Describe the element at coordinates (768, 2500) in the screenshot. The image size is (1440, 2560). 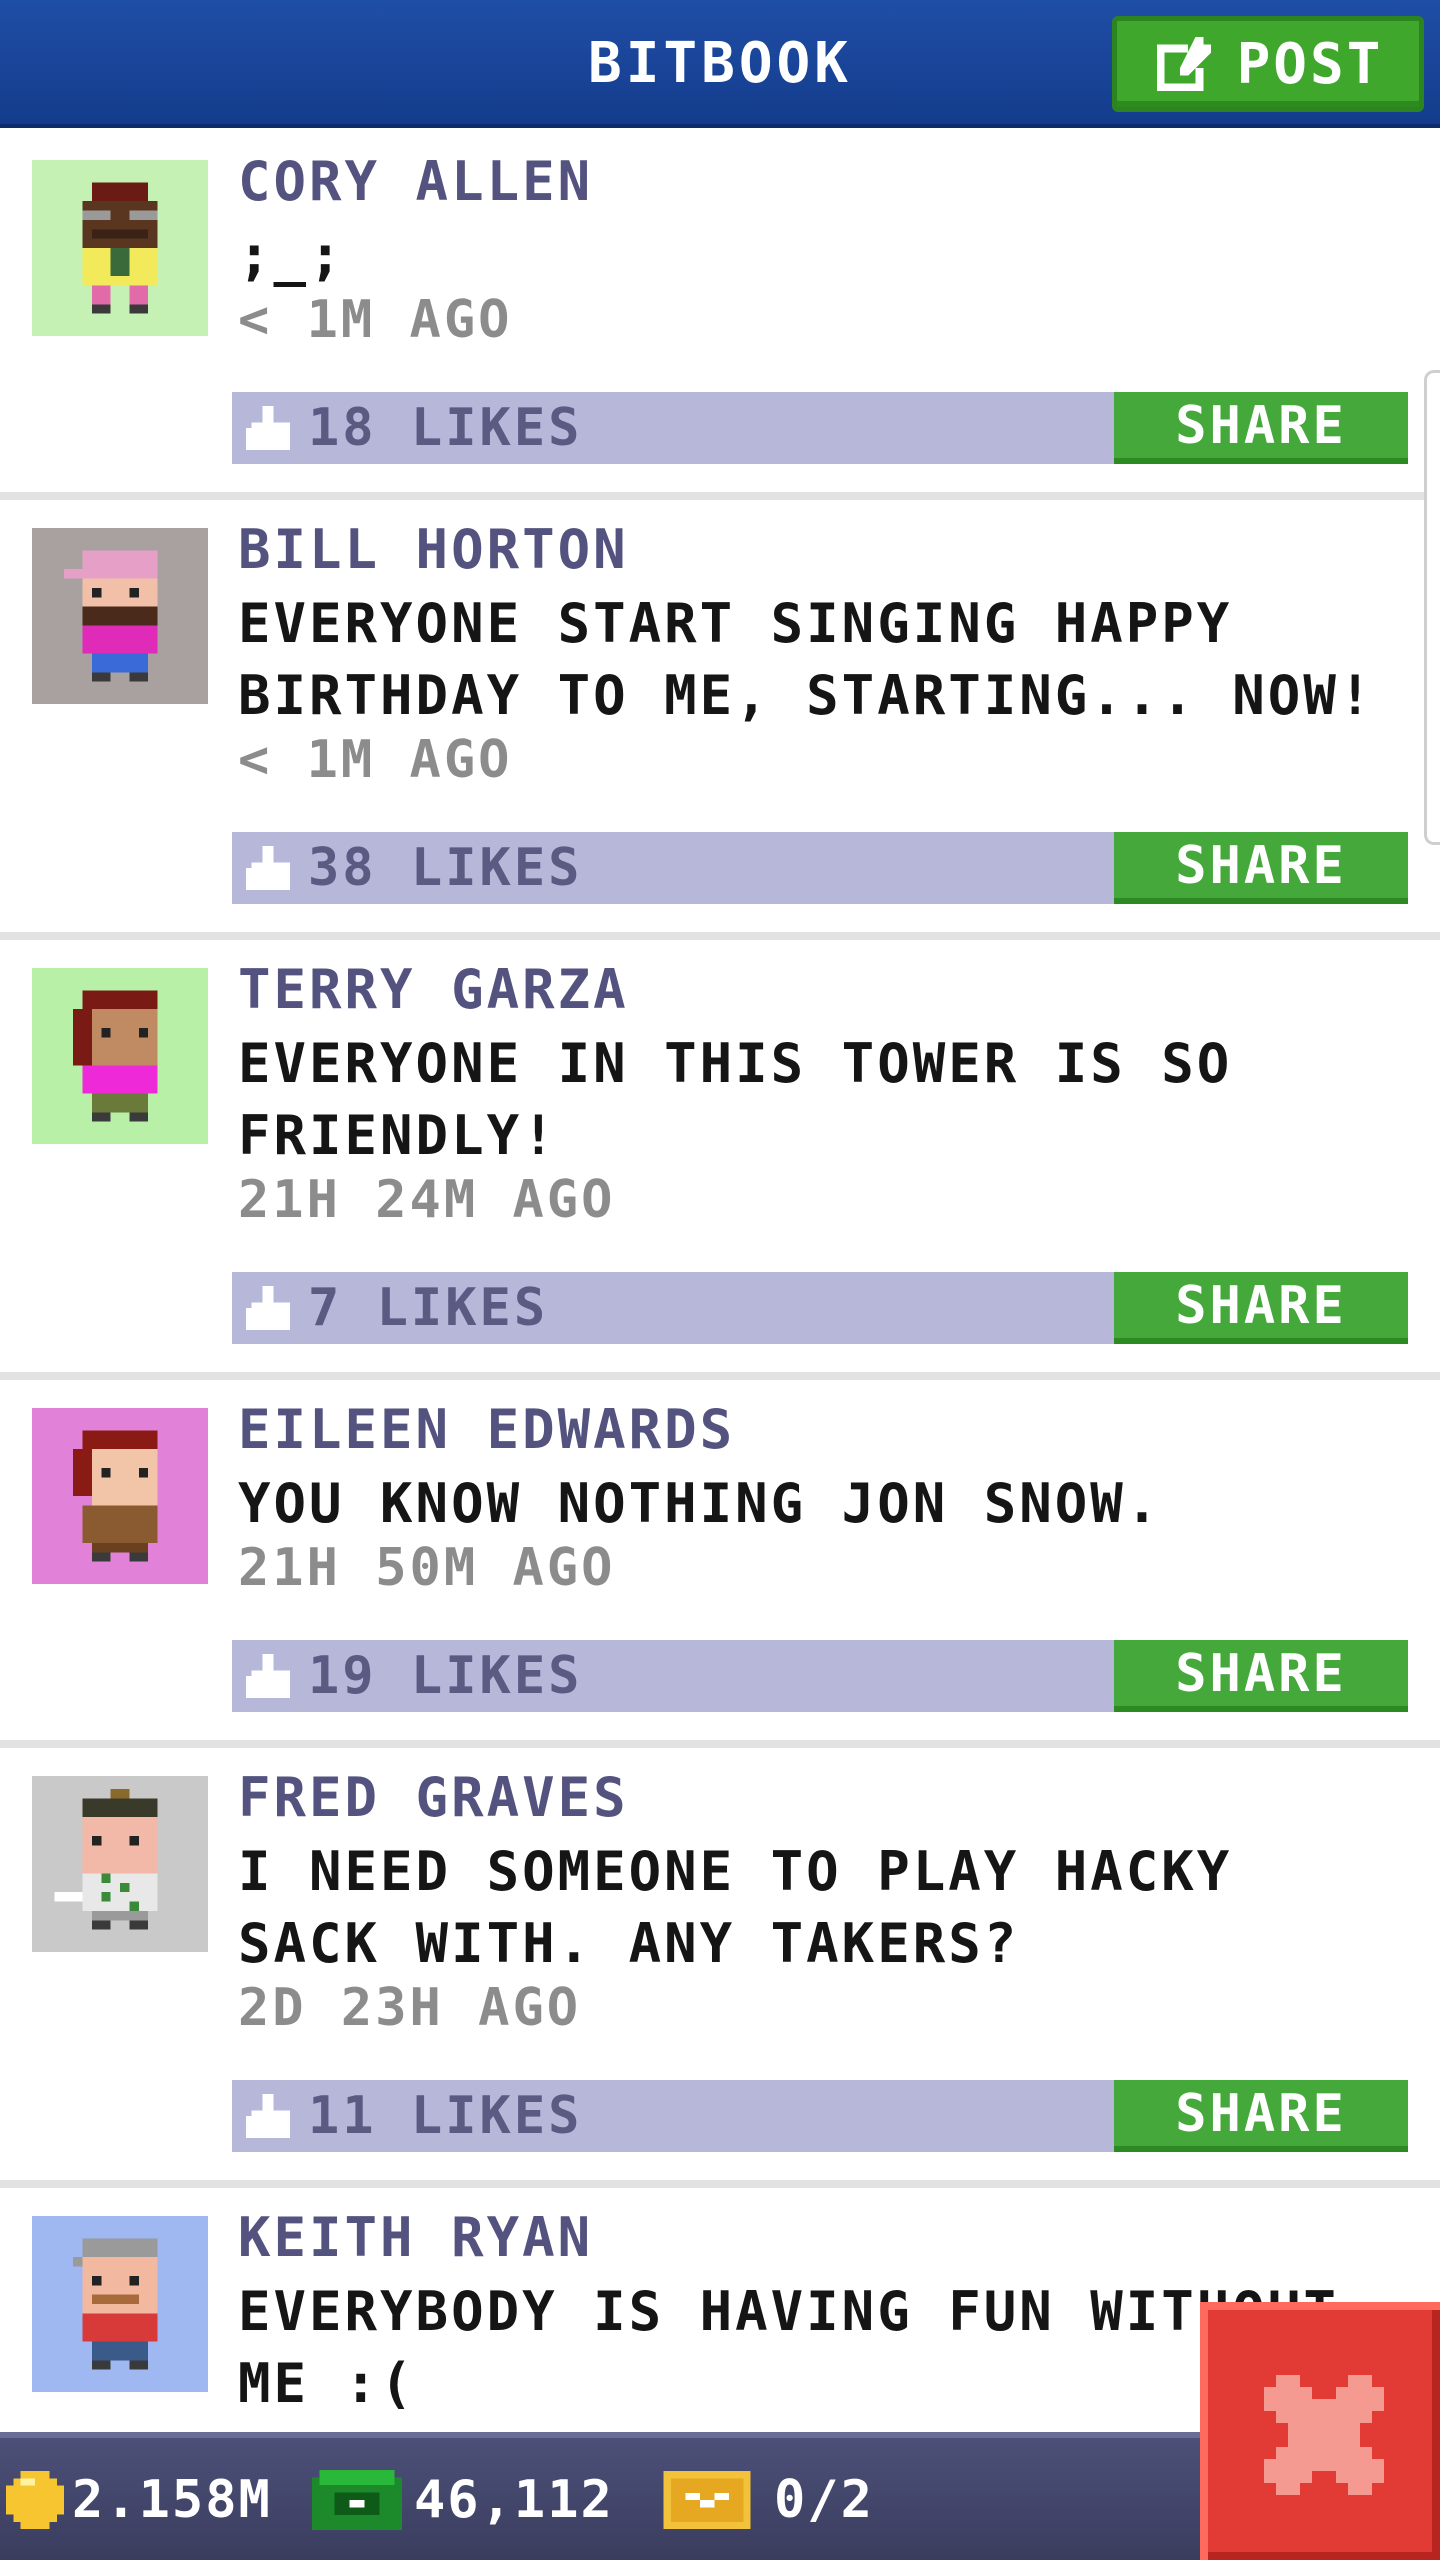
I see `tickets-stat: 0/2` at that location.